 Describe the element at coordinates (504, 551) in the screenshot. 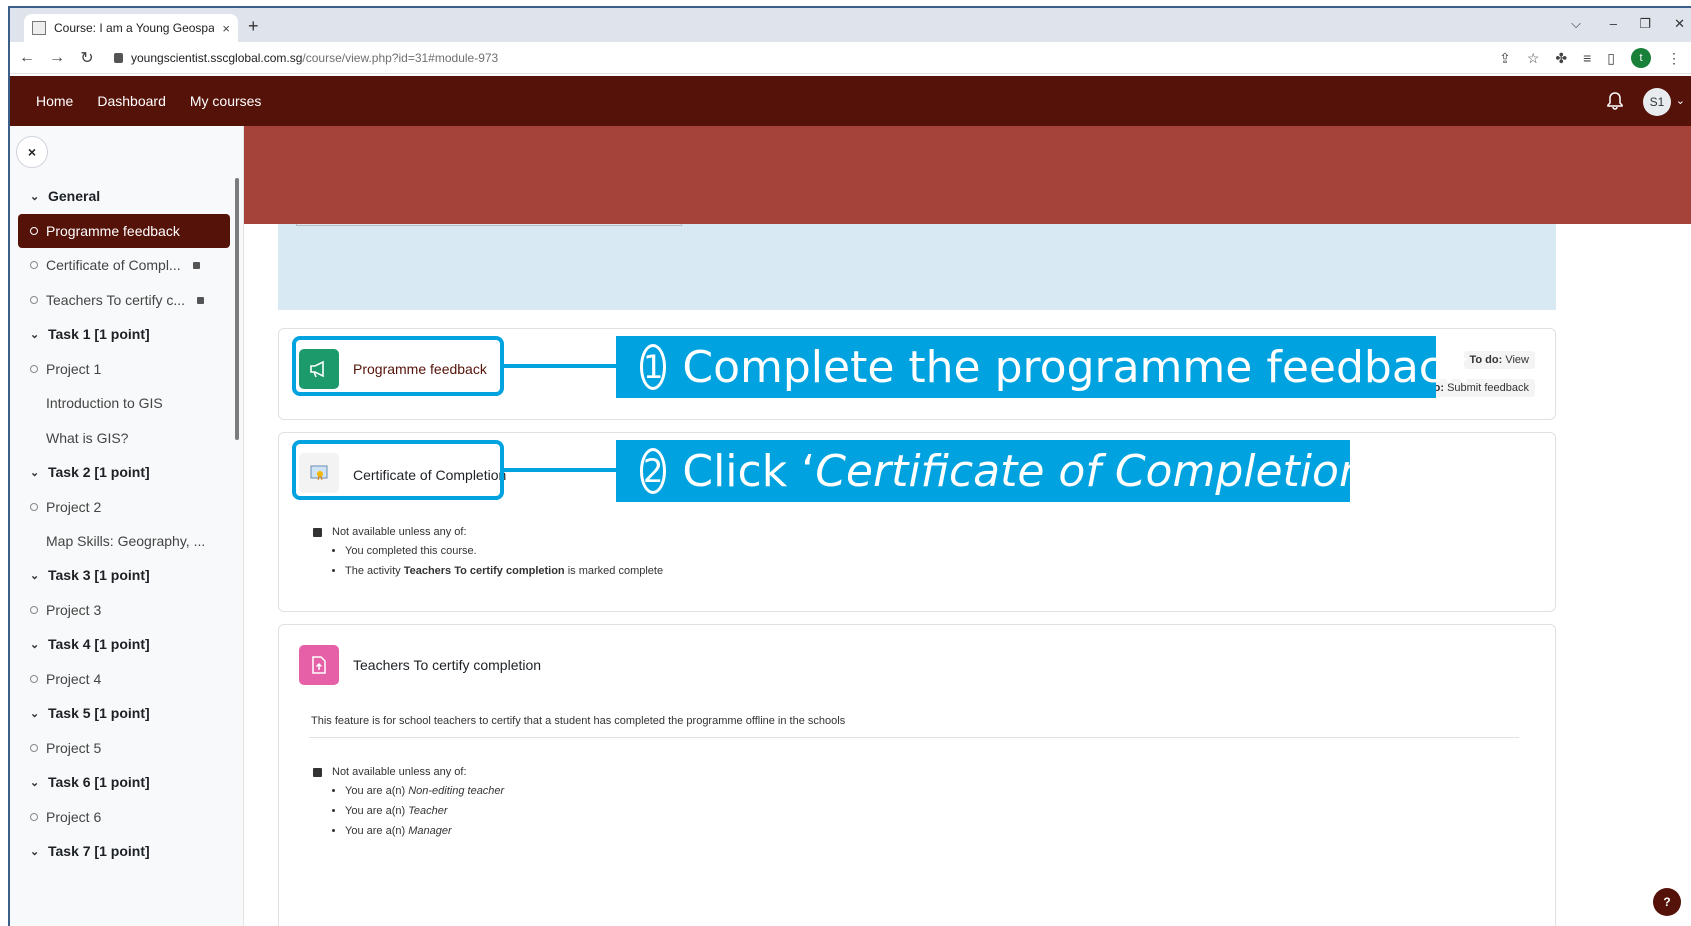

I see `restriction-condition: You completed this course.` at that location.